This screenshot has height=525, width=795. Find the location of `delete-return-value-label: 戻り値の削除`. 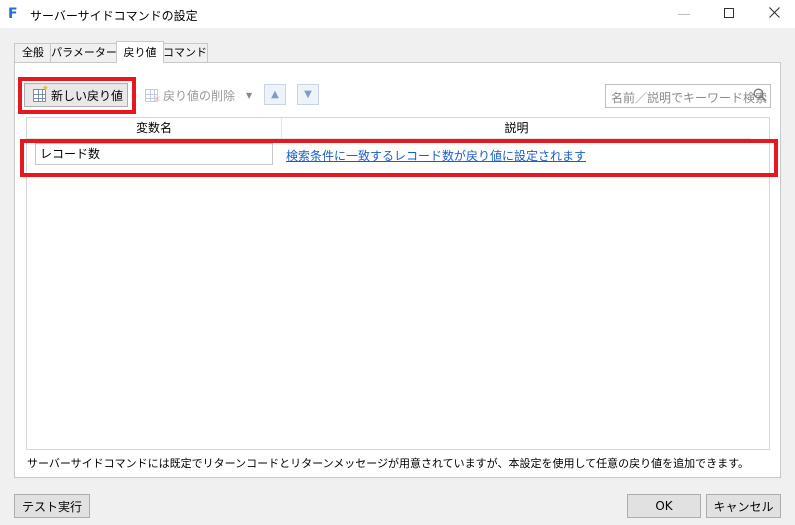

delete-return-value-label: 戻り値の削除 is located at coordinates (199, 95).